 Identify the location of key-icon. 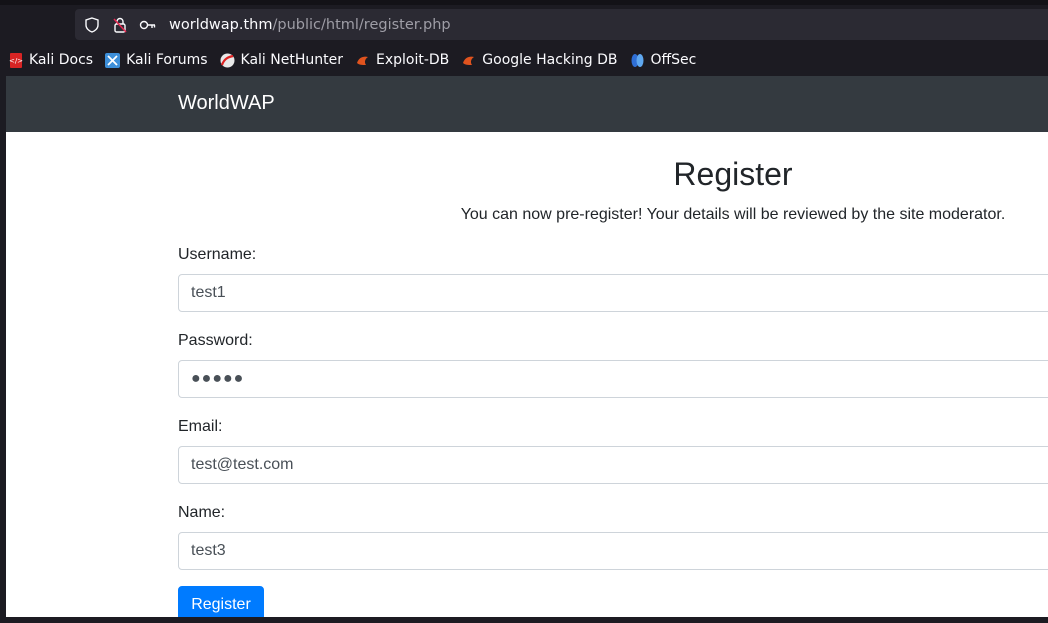
(148, 25).